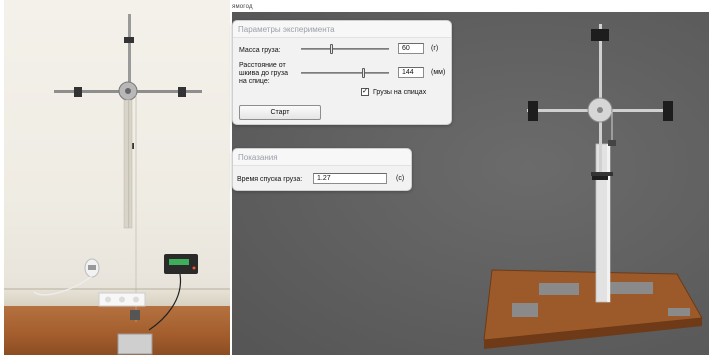 This screenshot has height=355, width=709. I want to click on model-weight-top, so click(600, 35).